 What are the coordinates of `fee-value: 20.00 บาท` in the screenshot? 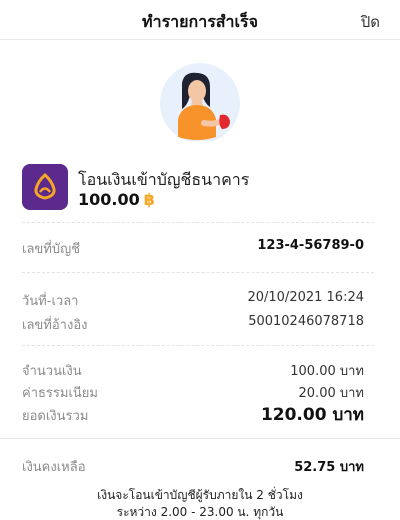 It's located at (331, 393).